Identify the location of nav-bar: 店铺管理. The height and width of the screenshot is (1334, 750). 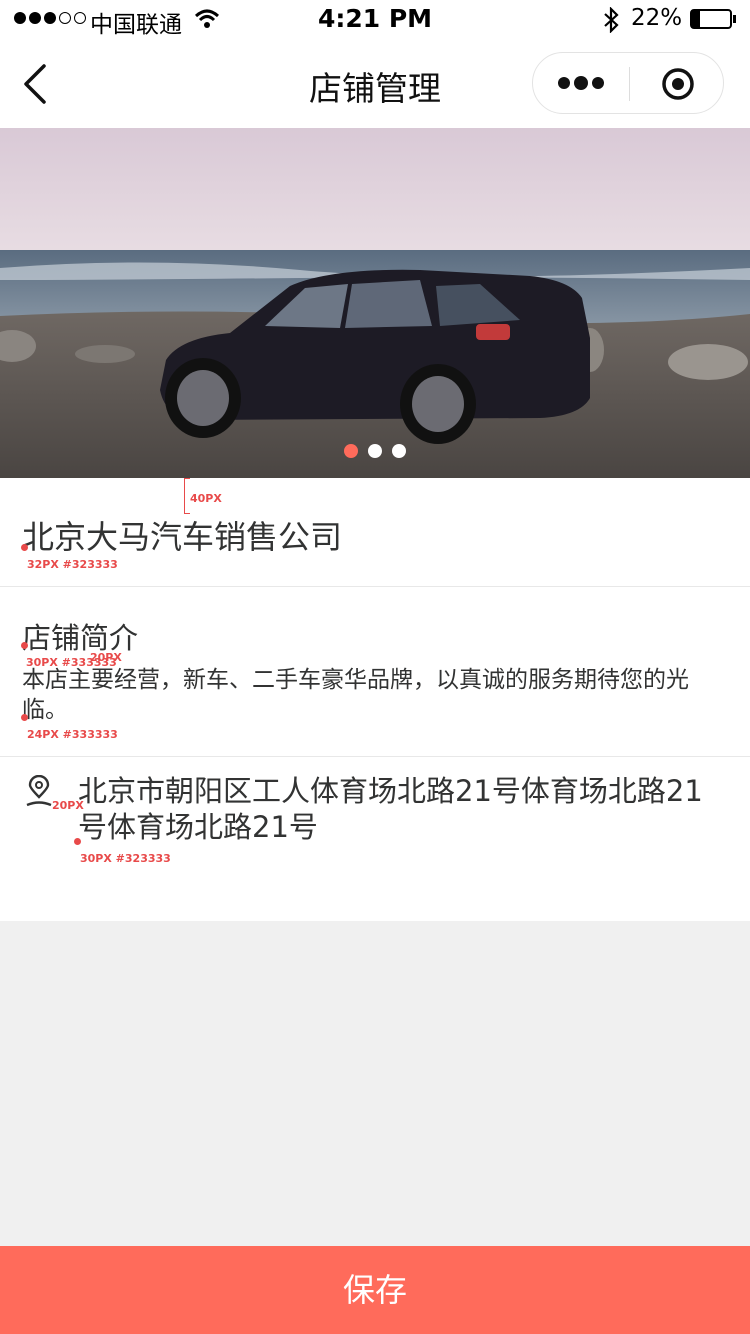
(375, 84).